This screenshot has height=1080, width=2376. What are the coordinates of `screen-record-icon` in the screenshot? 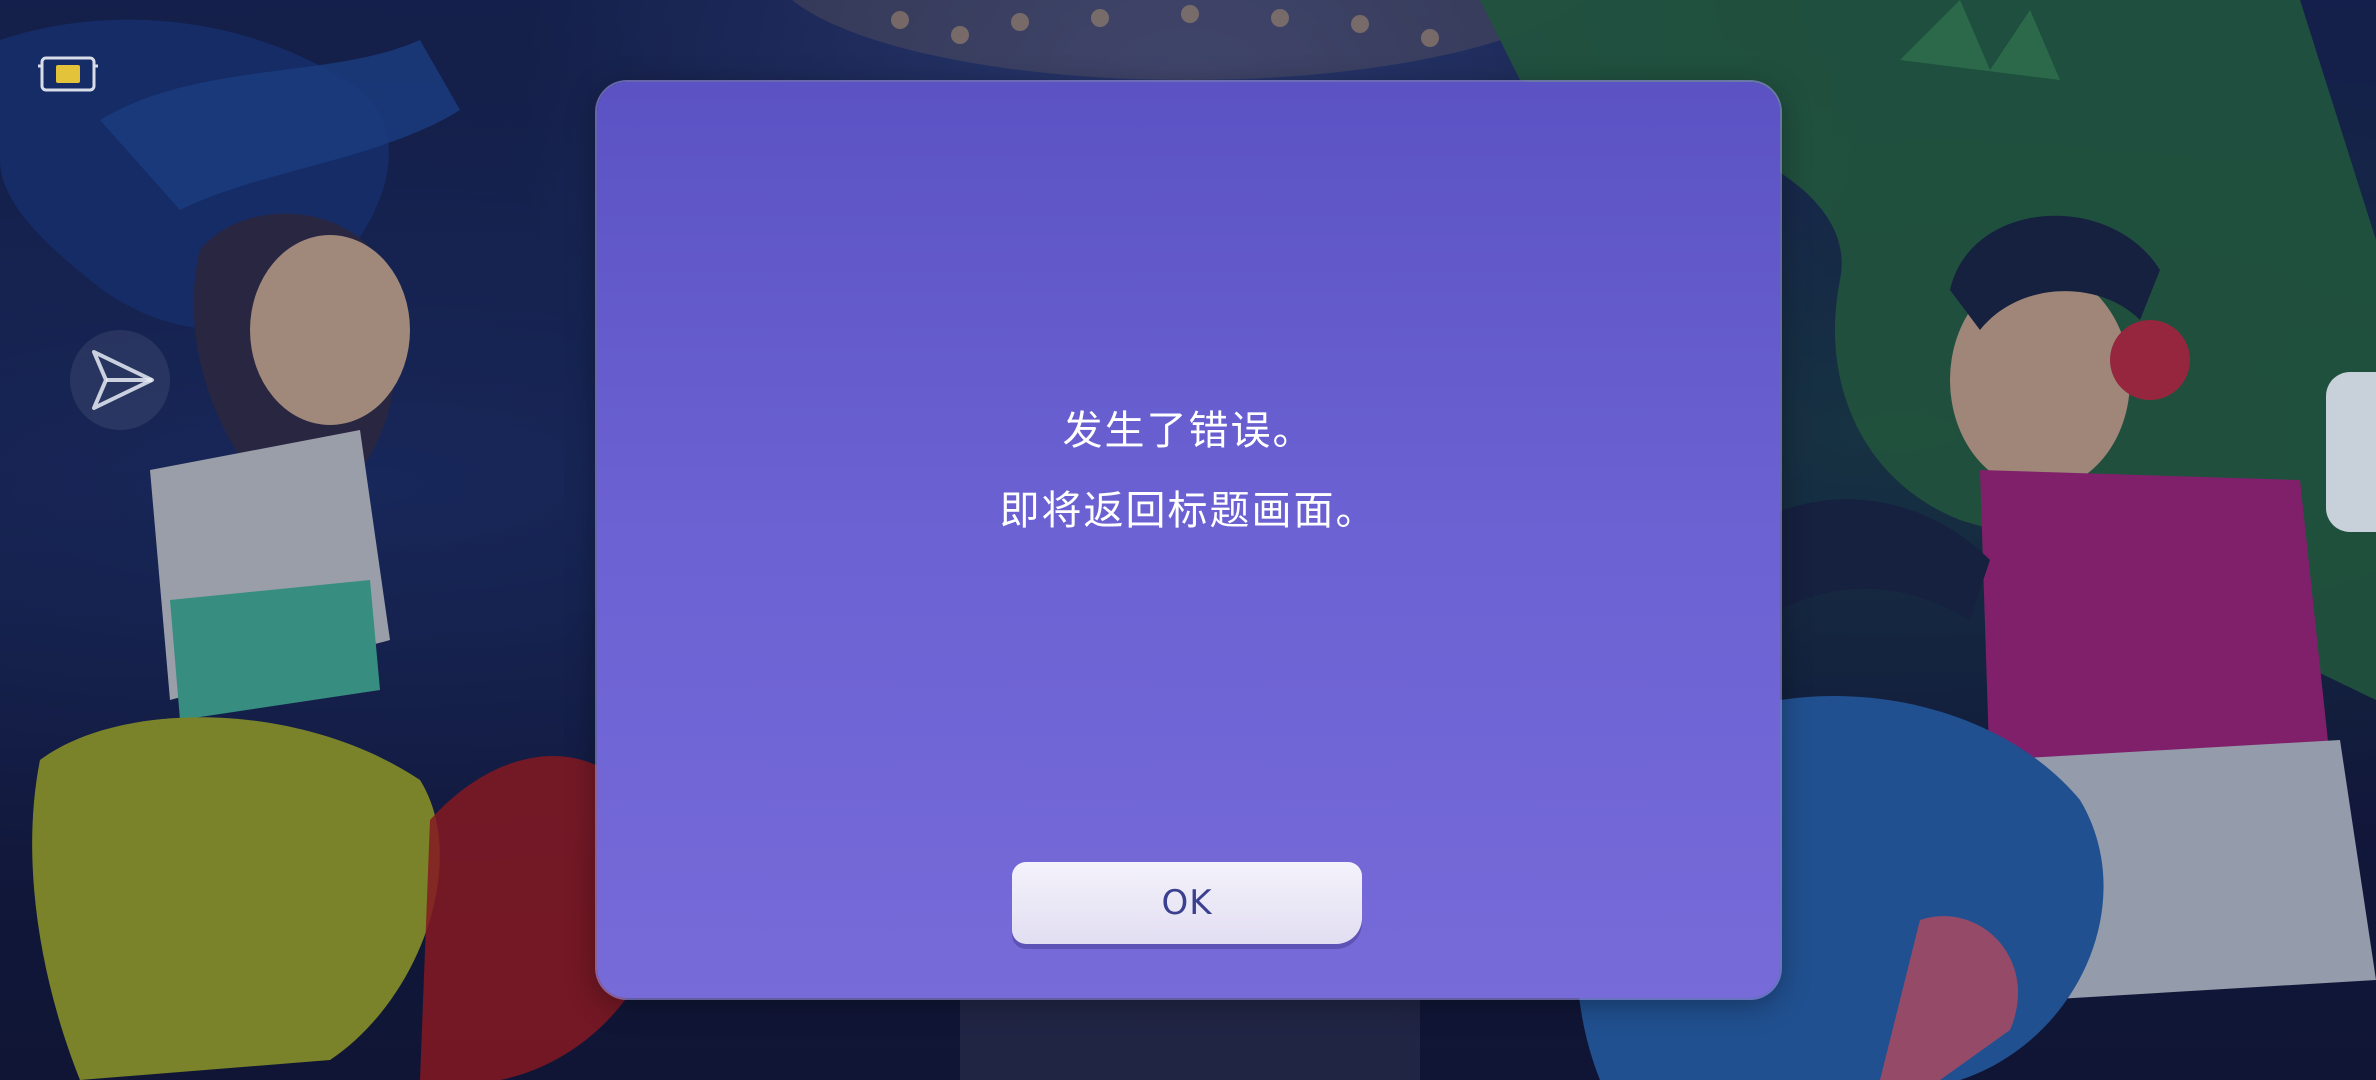 It's located at (68, 74).